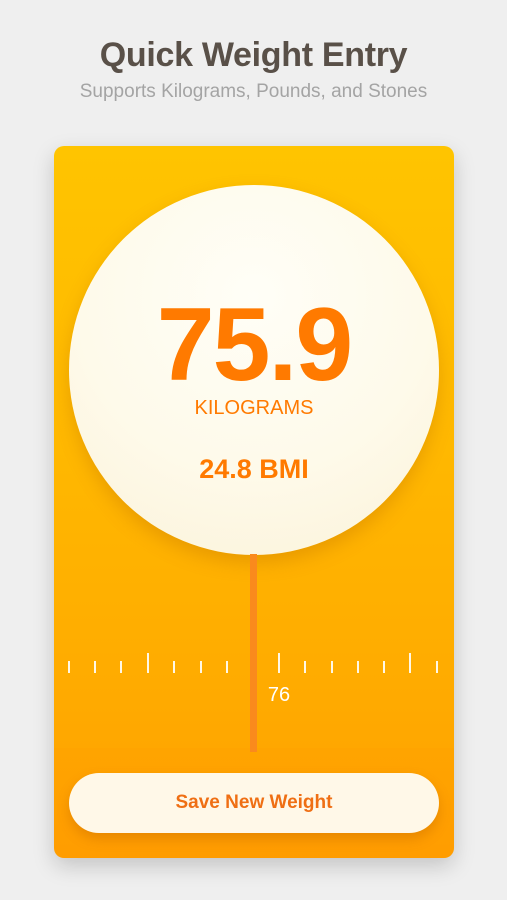  Describe the element at coordinates (254, 345) in the screenshot. I see `weight-value: 75.9` at that location.